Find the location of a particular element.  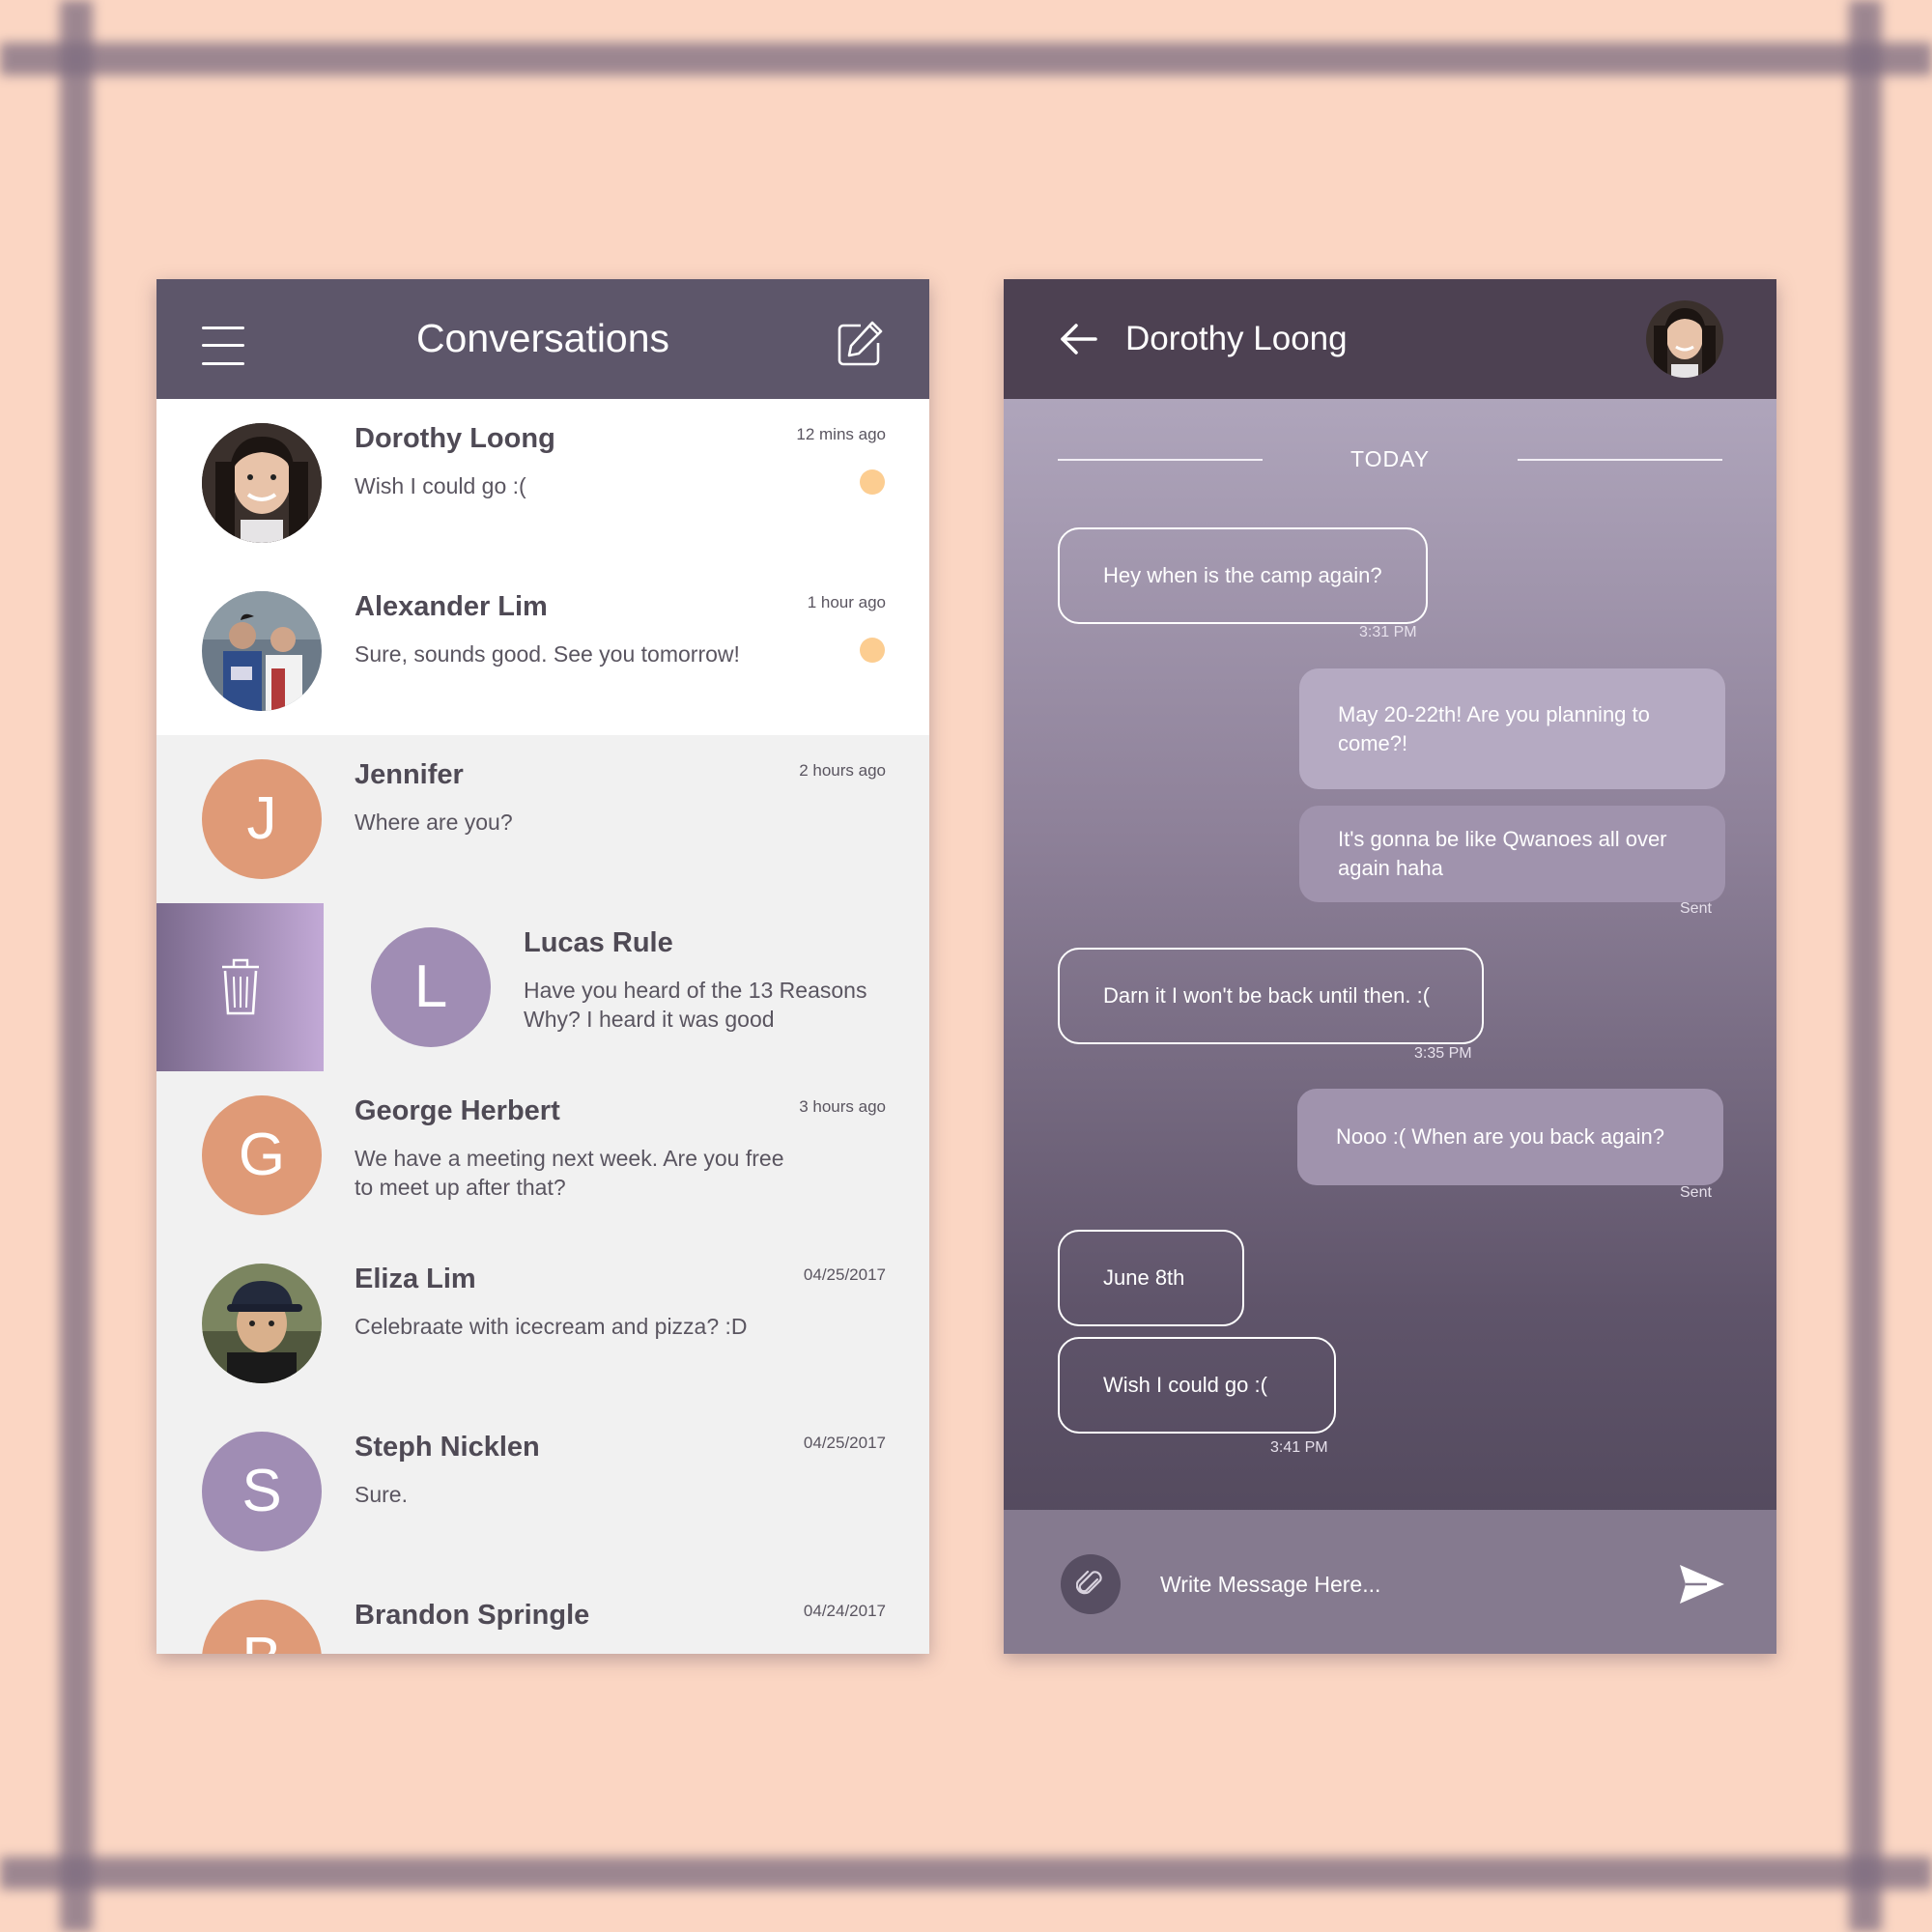

trash-icon is located at coordinates (240, 986).